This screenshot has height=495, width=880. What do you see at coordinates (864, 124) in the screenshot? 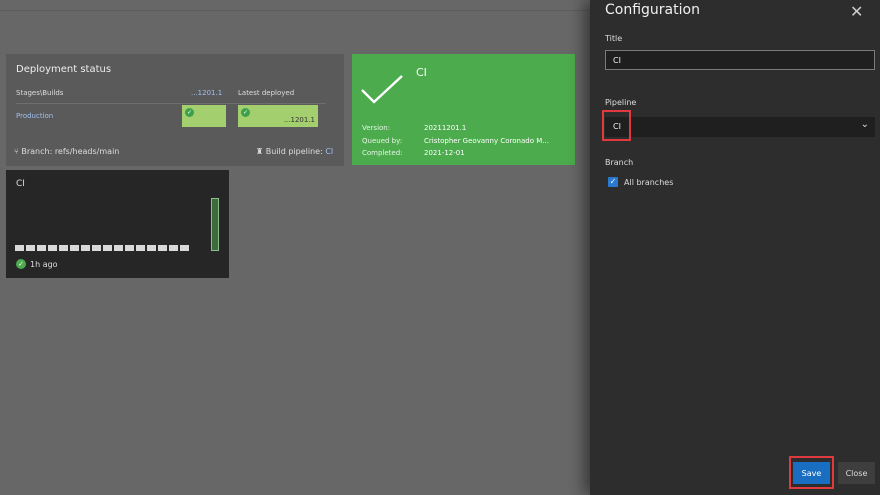
I see `chevron-down-icon: ⌄` at bounding box center [864, 124].